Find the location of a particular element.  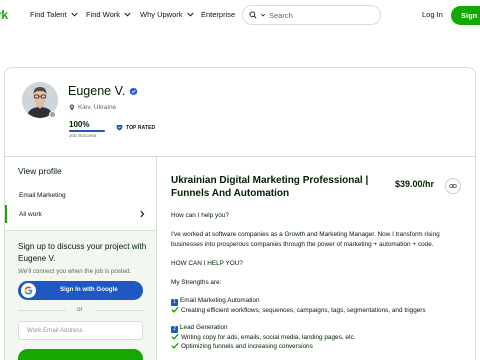

or-label: or is located at coordinates (80, 309).